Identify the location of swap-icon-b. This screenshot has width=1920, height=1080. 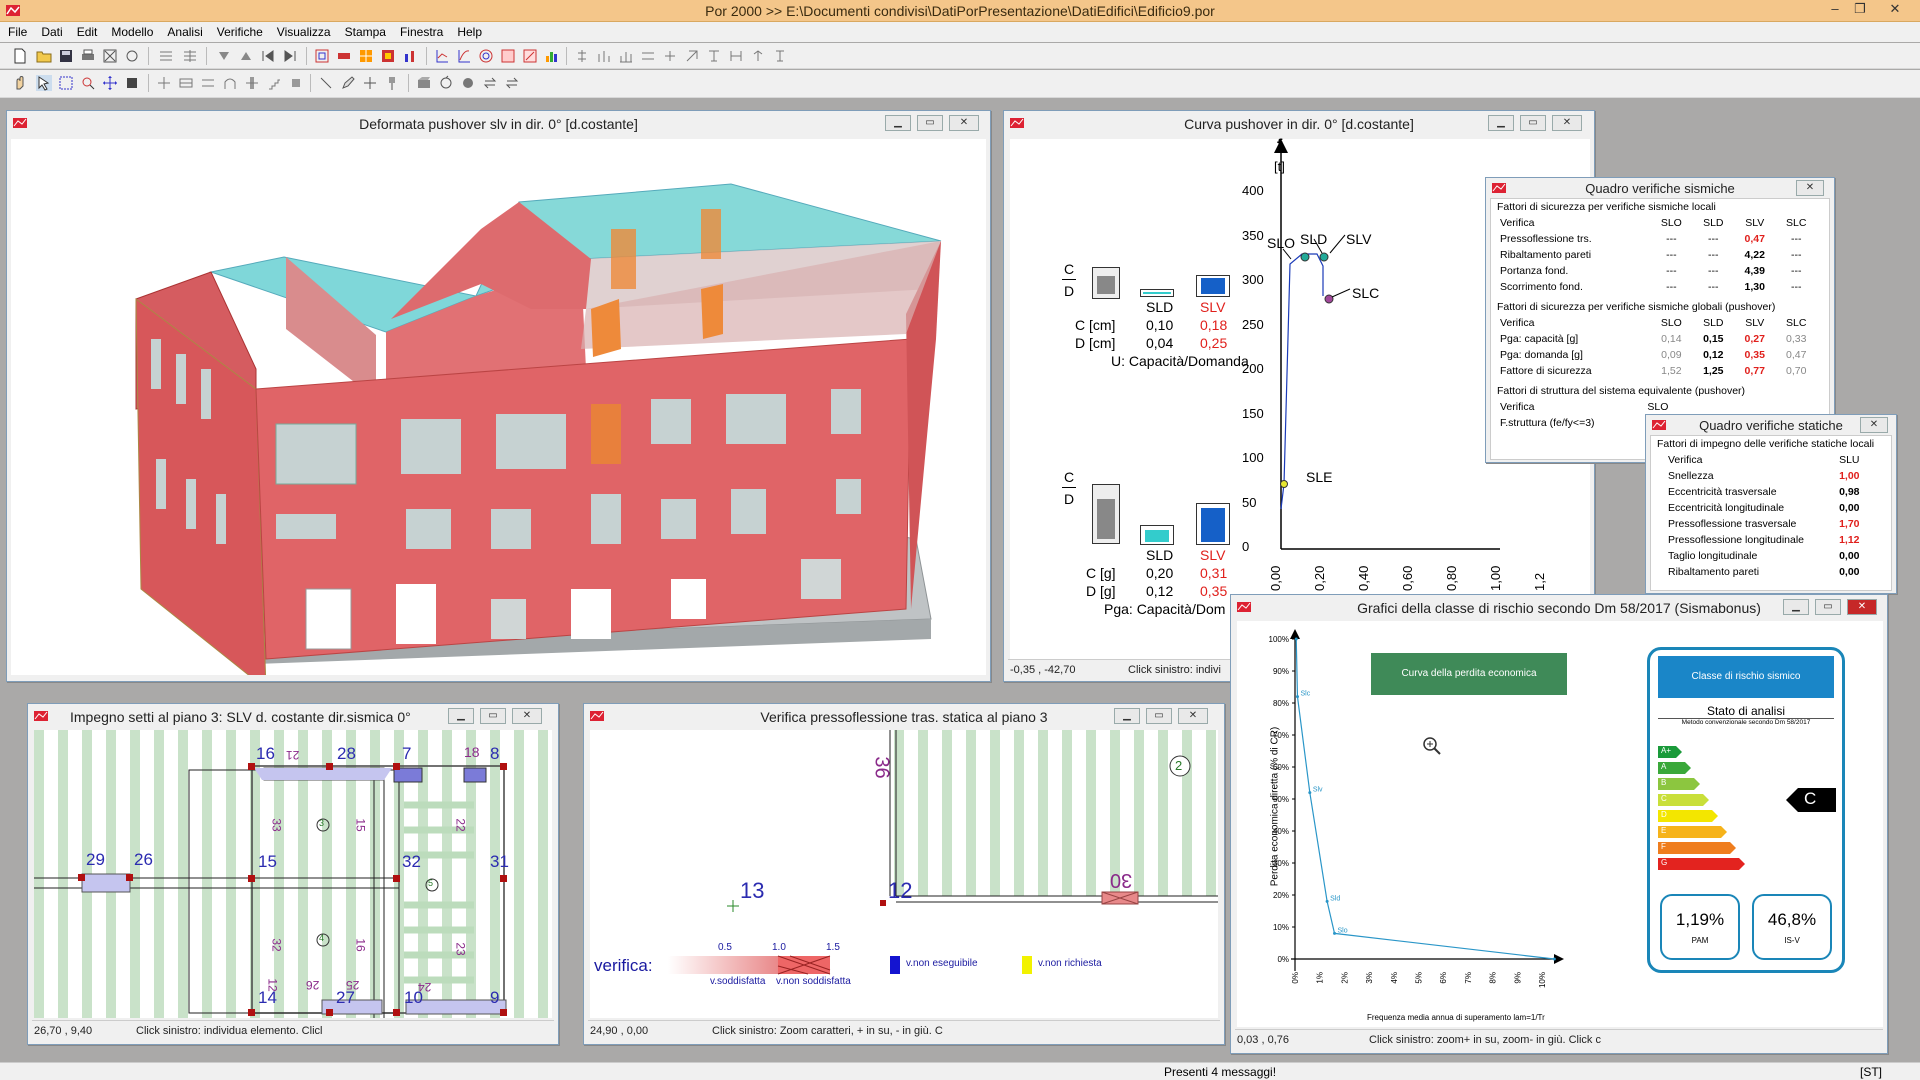
(512, 83).